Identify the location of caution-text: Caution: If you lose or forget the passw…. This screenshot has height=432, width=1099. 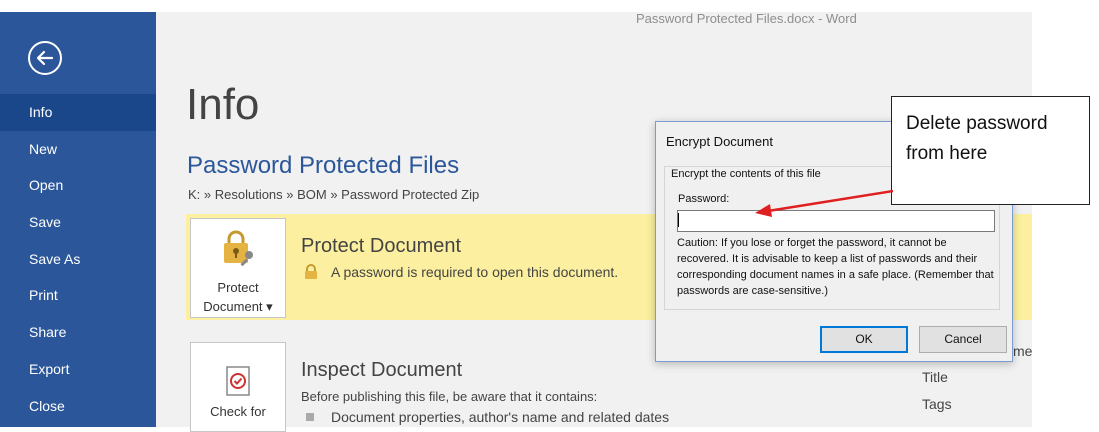
(835, 267).